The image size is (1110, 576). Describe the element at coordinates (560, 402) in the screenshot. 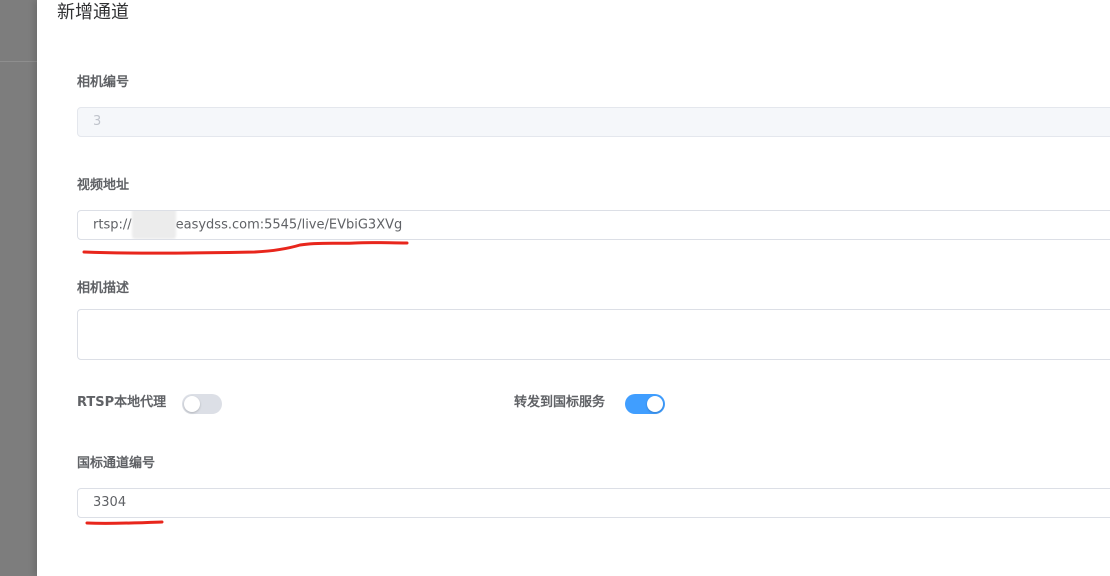

I see `forward-gb-label: 转发到国标服务` at that location.